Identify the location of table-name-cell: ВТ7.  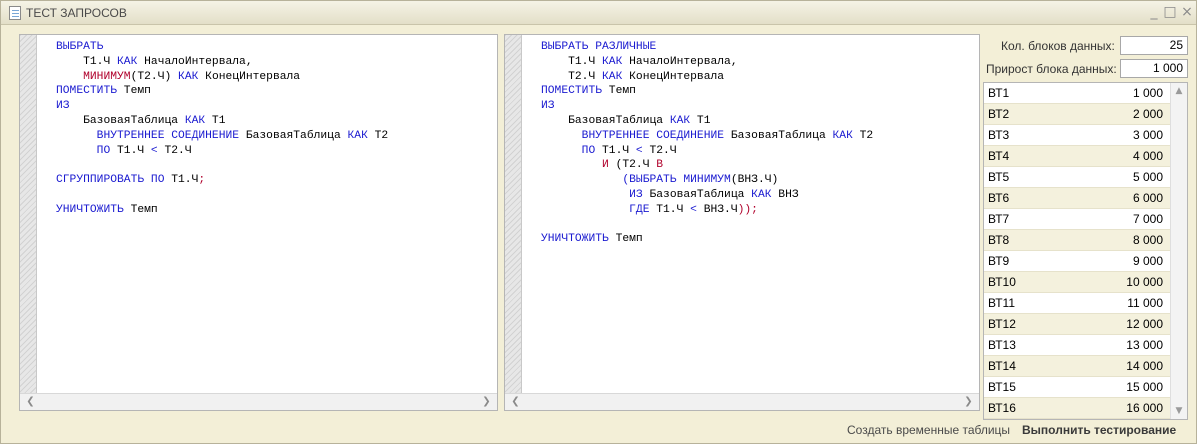
(999, 219).